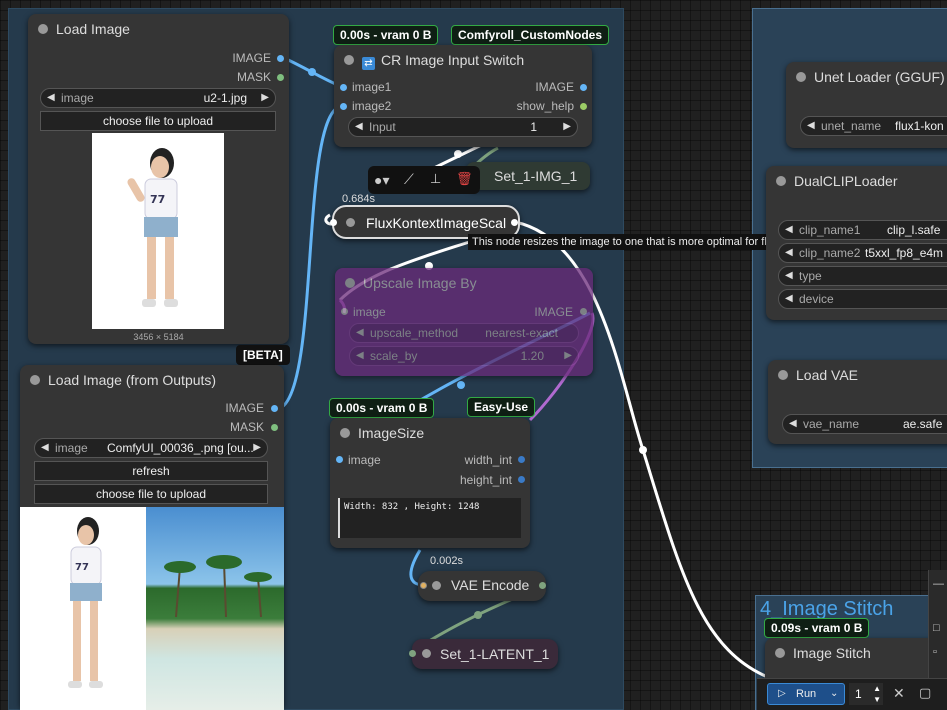 This screenshot has height=710, width=947. I want to click on clip-name1-widget: ◀ clip_name1 clip_l.safe, so click(862, 230).